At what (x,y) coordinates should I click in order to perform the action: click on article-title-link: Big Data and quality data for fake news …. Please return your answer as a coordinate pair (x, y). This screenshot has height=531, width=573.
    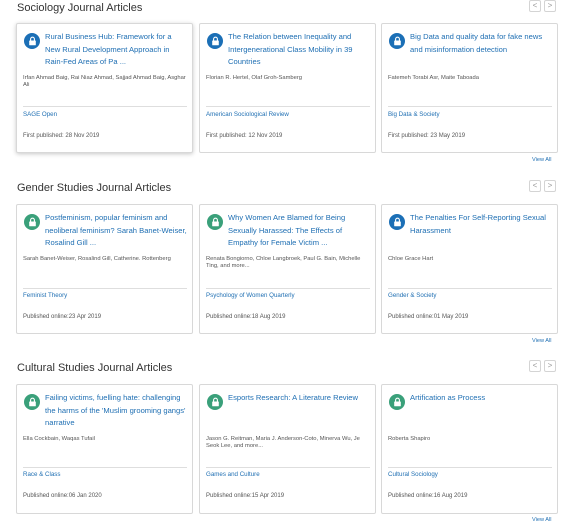
    Looking at the image, I should click on (481, 43).